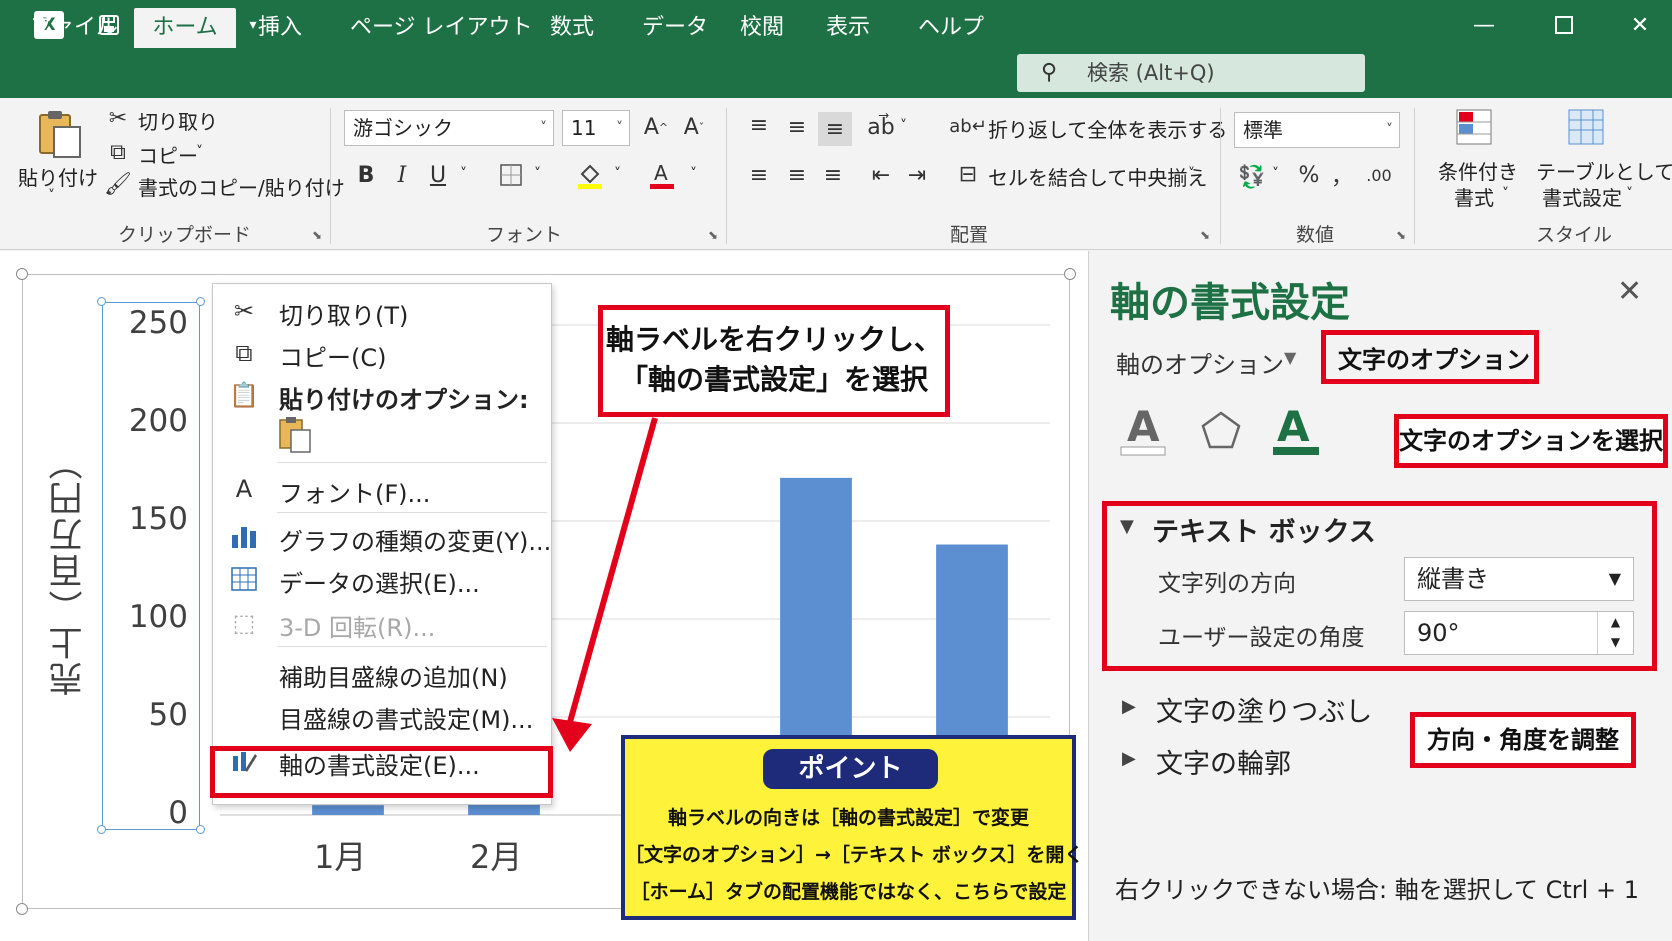  What do you see at coordinates (1191, 174) in the screenshot?
I see `merge-dropdown-icon: ˅` at bounding box center [1191, 174].